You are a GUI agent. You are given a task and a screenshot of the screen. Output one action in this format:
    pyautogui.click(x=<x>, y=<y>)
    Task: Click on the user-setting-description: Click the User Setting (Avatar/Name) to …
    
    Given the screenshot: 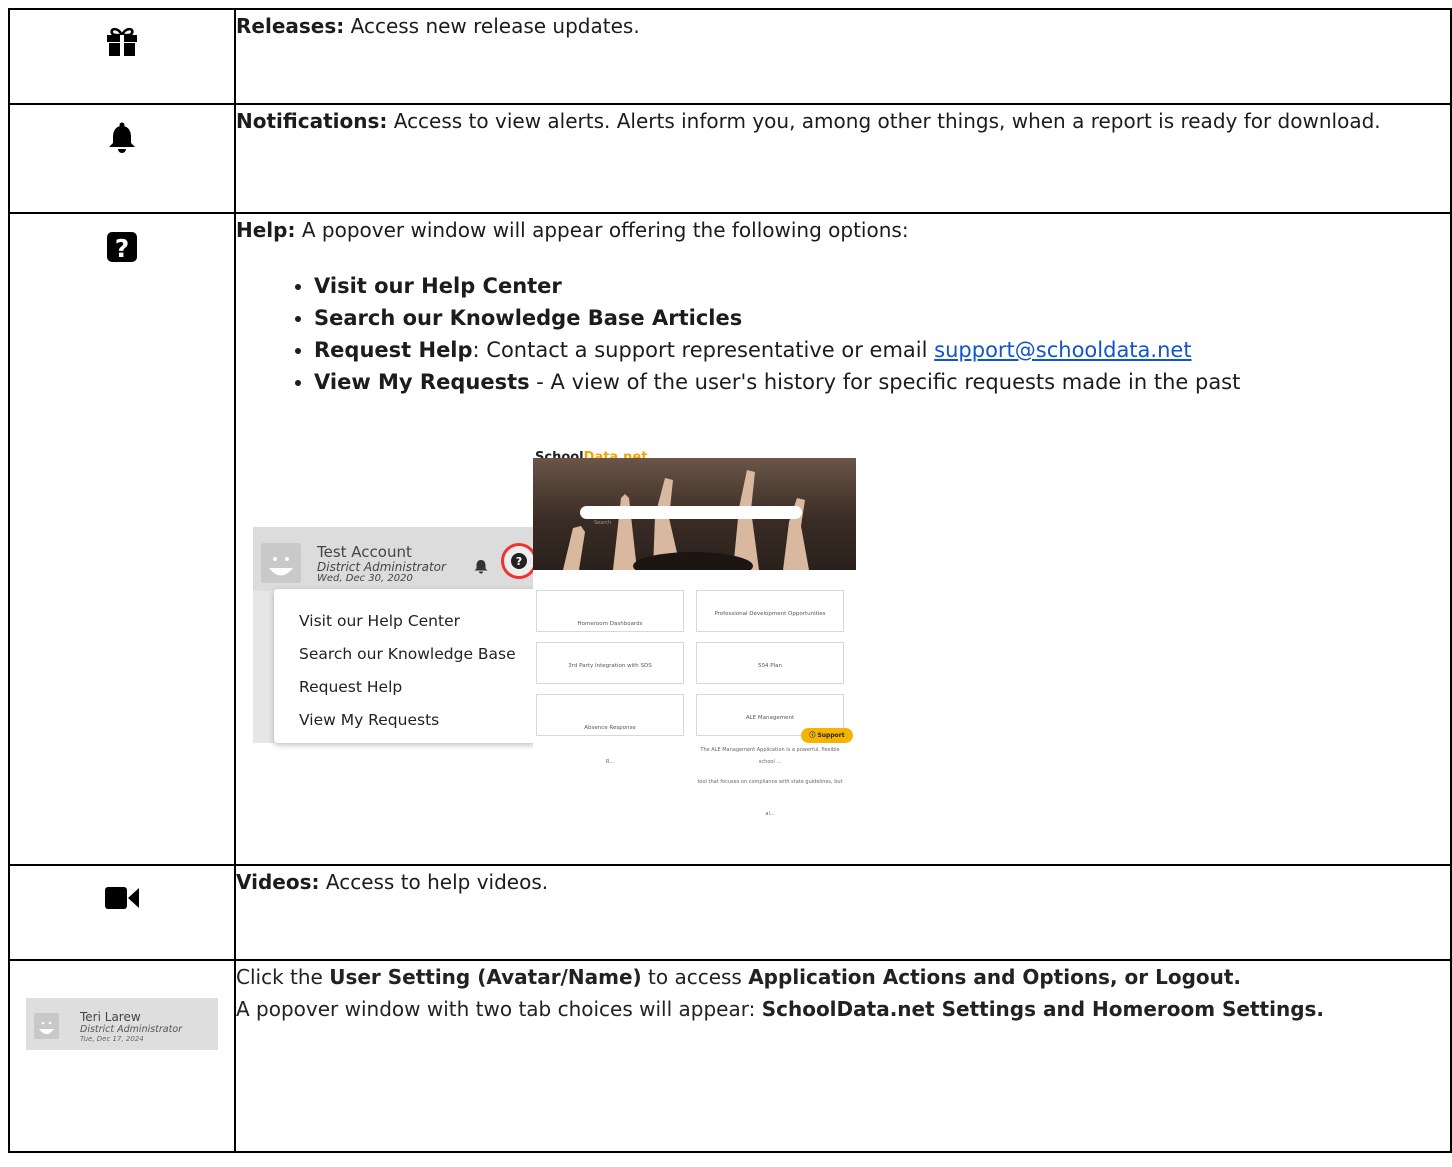 What is the action you would take?
    pyautogui.click(x=843, y=1056)
    